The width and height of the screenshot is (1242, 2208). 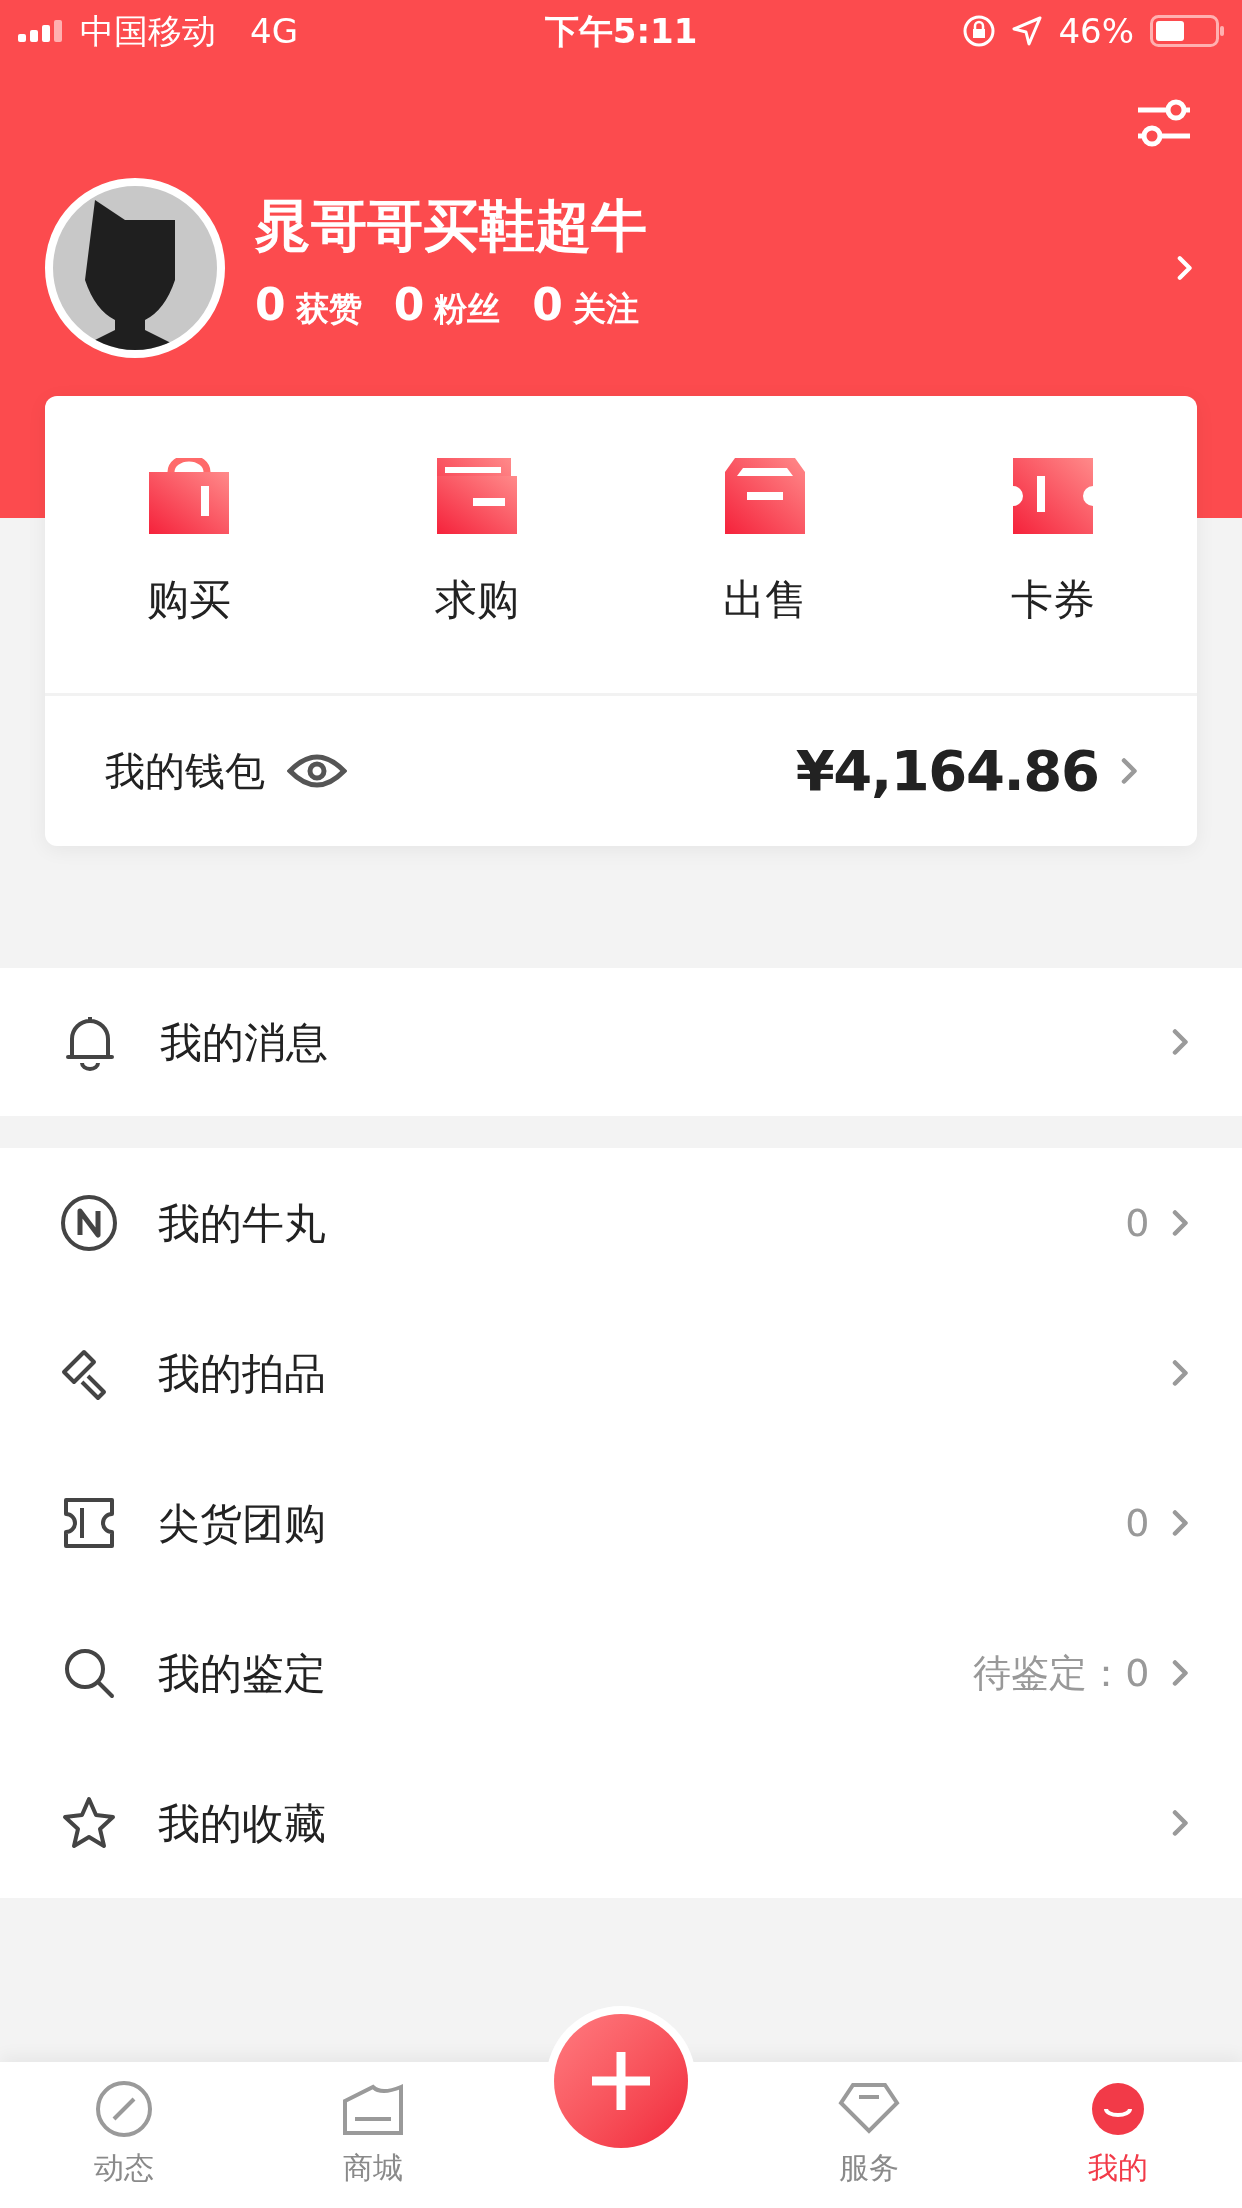 What do you see at coordinates (185, 771) in the screenshot?
I see `wallet-label: 我的钱包` at bounding box center [185, 771].